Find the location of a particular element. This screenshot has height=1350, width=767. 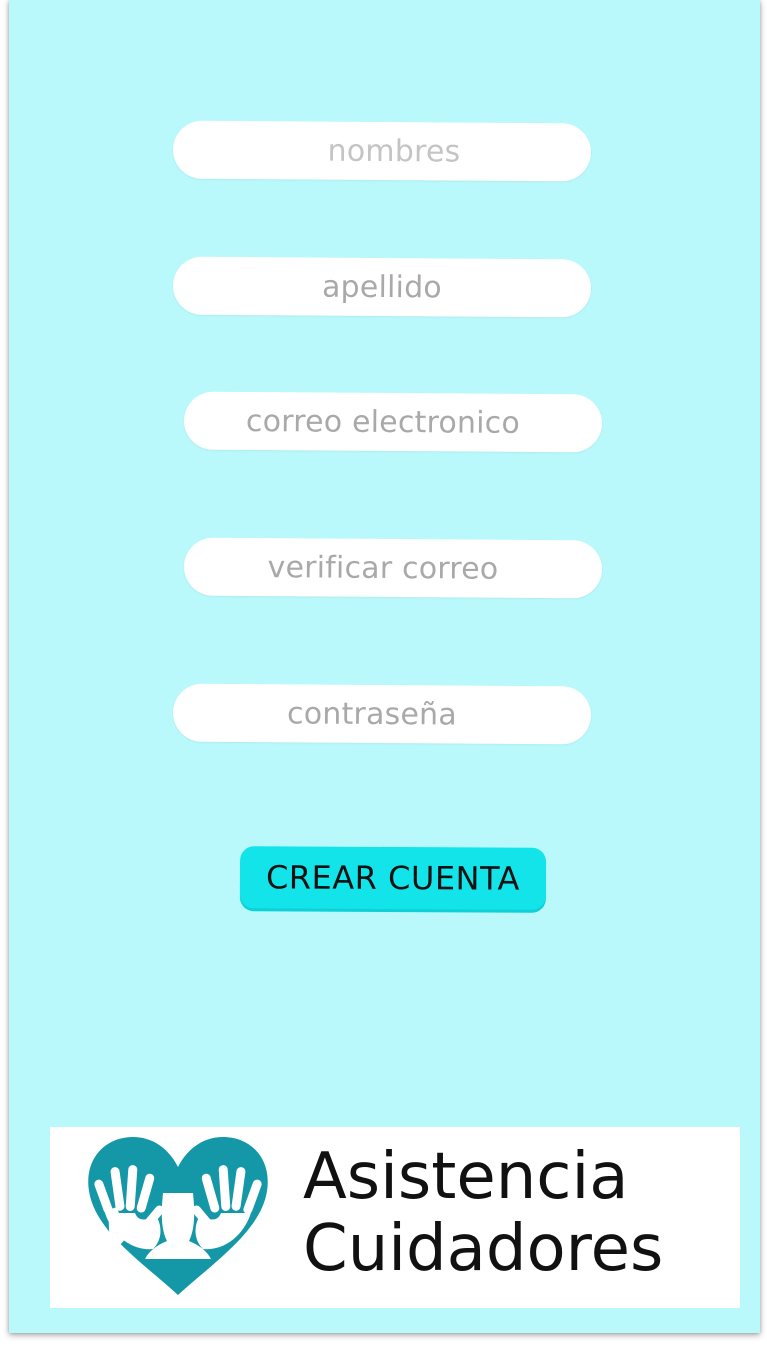

first-name-placeholder: nombres is located at coordinates (394, 151).